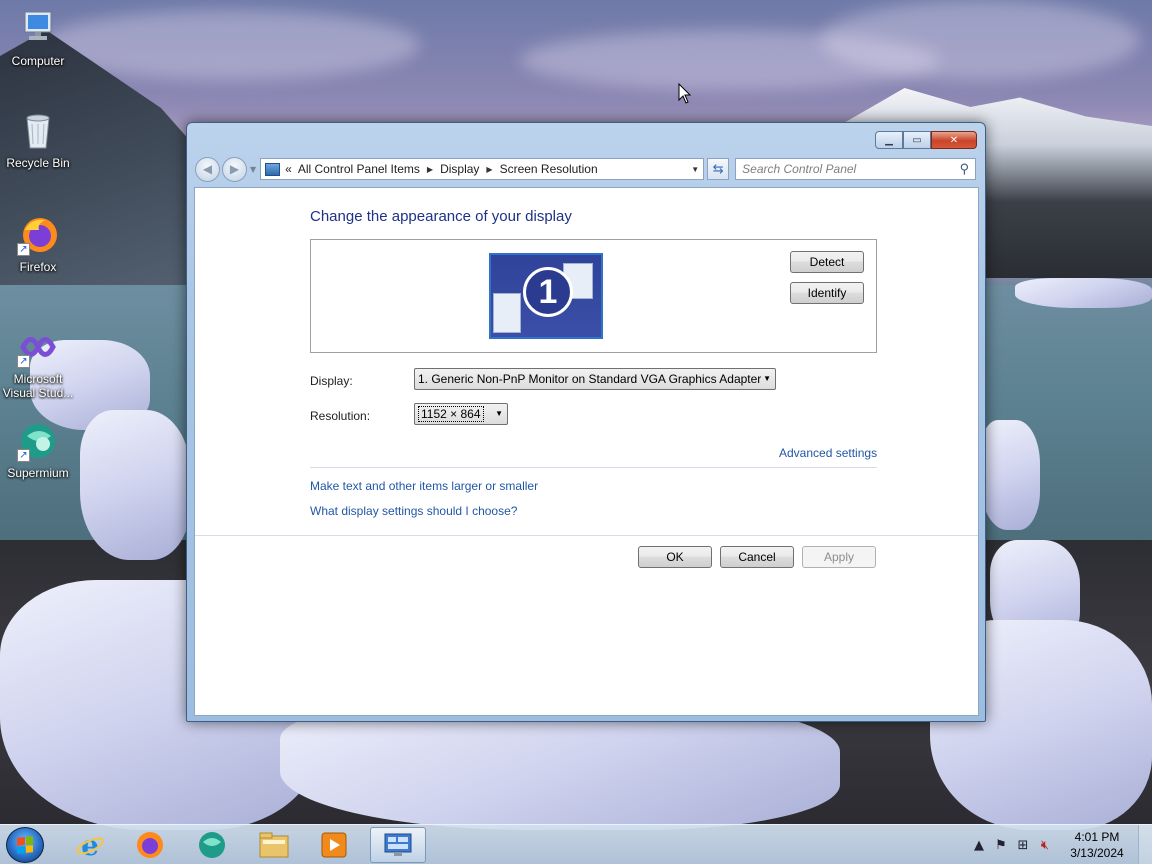  I want to click on minimize-button: ▁, so click(889, 140).